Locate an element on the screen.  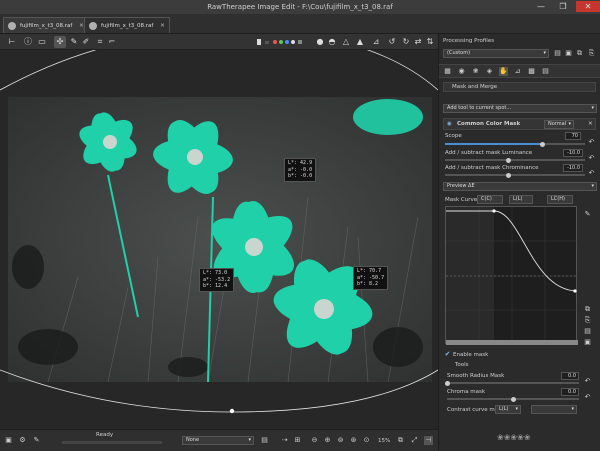
chroma-mask-knob is located at coordinates (513, 399).